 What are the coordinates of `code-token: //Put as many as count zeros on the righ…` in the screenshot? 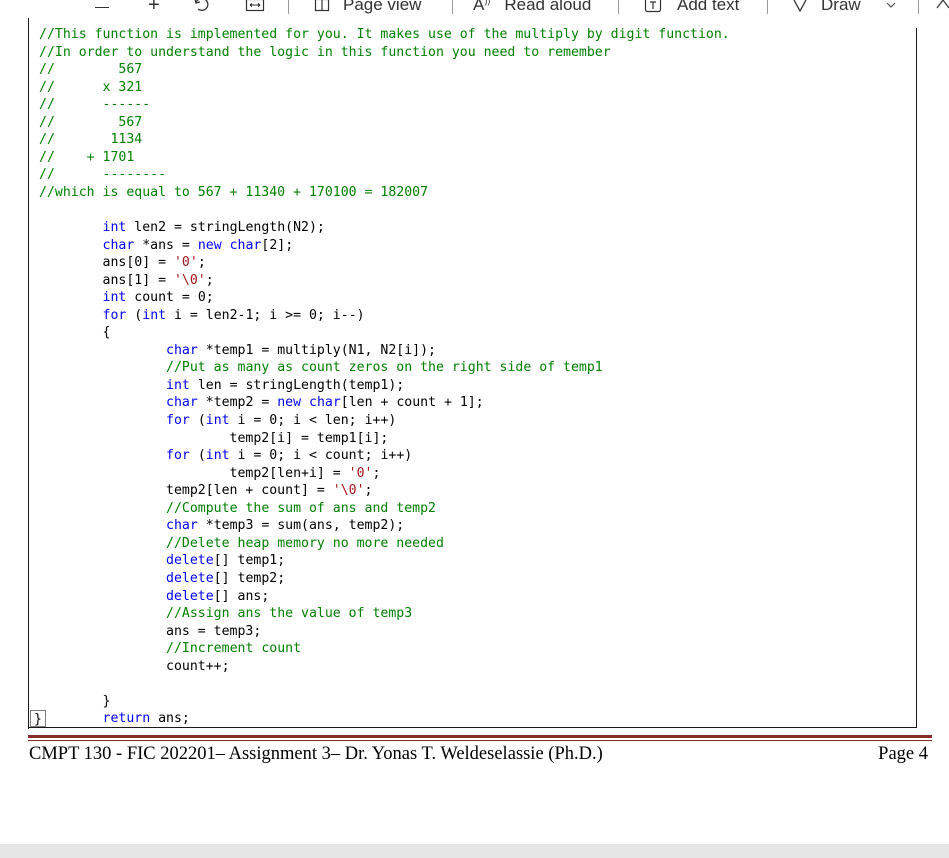 It's located at (384, 368).